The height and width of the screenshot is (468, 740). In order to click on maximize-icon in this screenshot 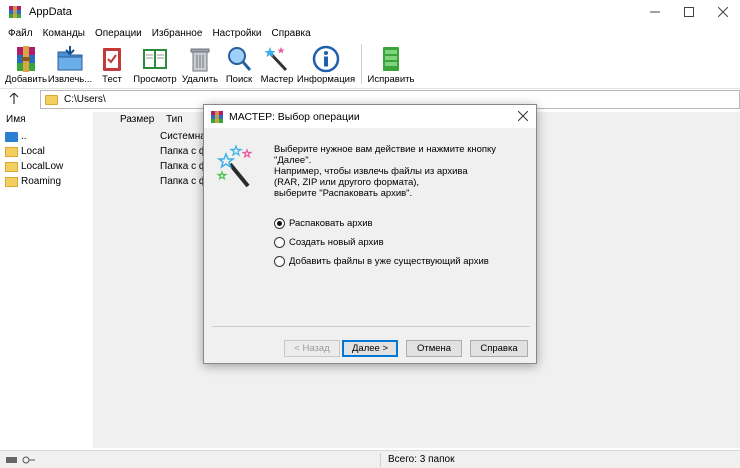, I will do `click(689, 12)`.